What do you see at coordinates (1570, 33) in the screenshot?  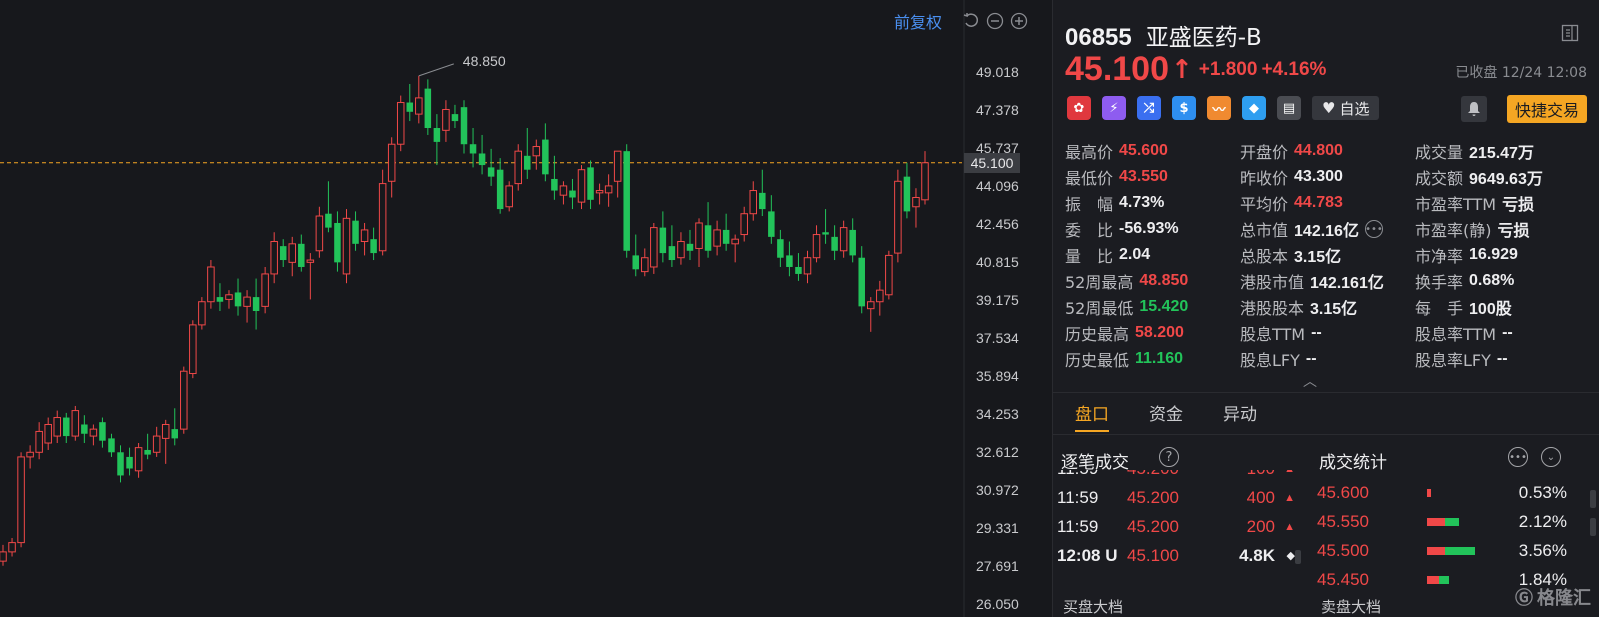 I see `layout-toggle-icon` at bounding box center [1570, 33].